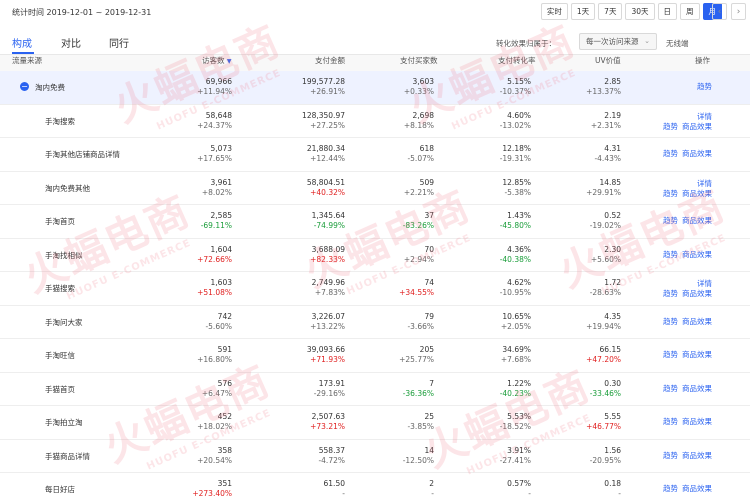  What do you see at coordinates (519, 81) in the screenshot?
I see `conversion-value: 5.15%` at bounding box center [519, 81].